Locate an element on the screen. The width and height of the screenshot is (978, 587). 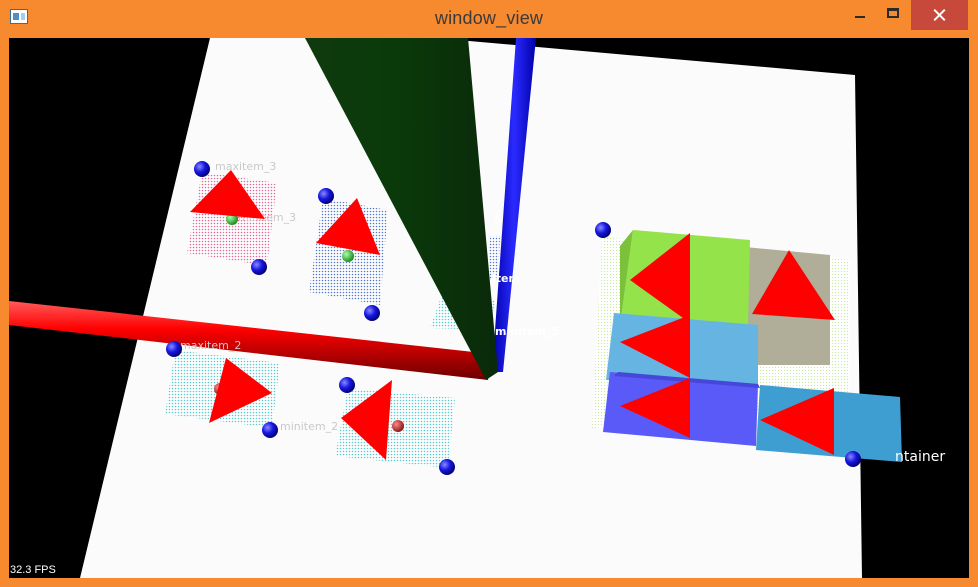
title-bar: window_view is located at coordinates (489, 19).